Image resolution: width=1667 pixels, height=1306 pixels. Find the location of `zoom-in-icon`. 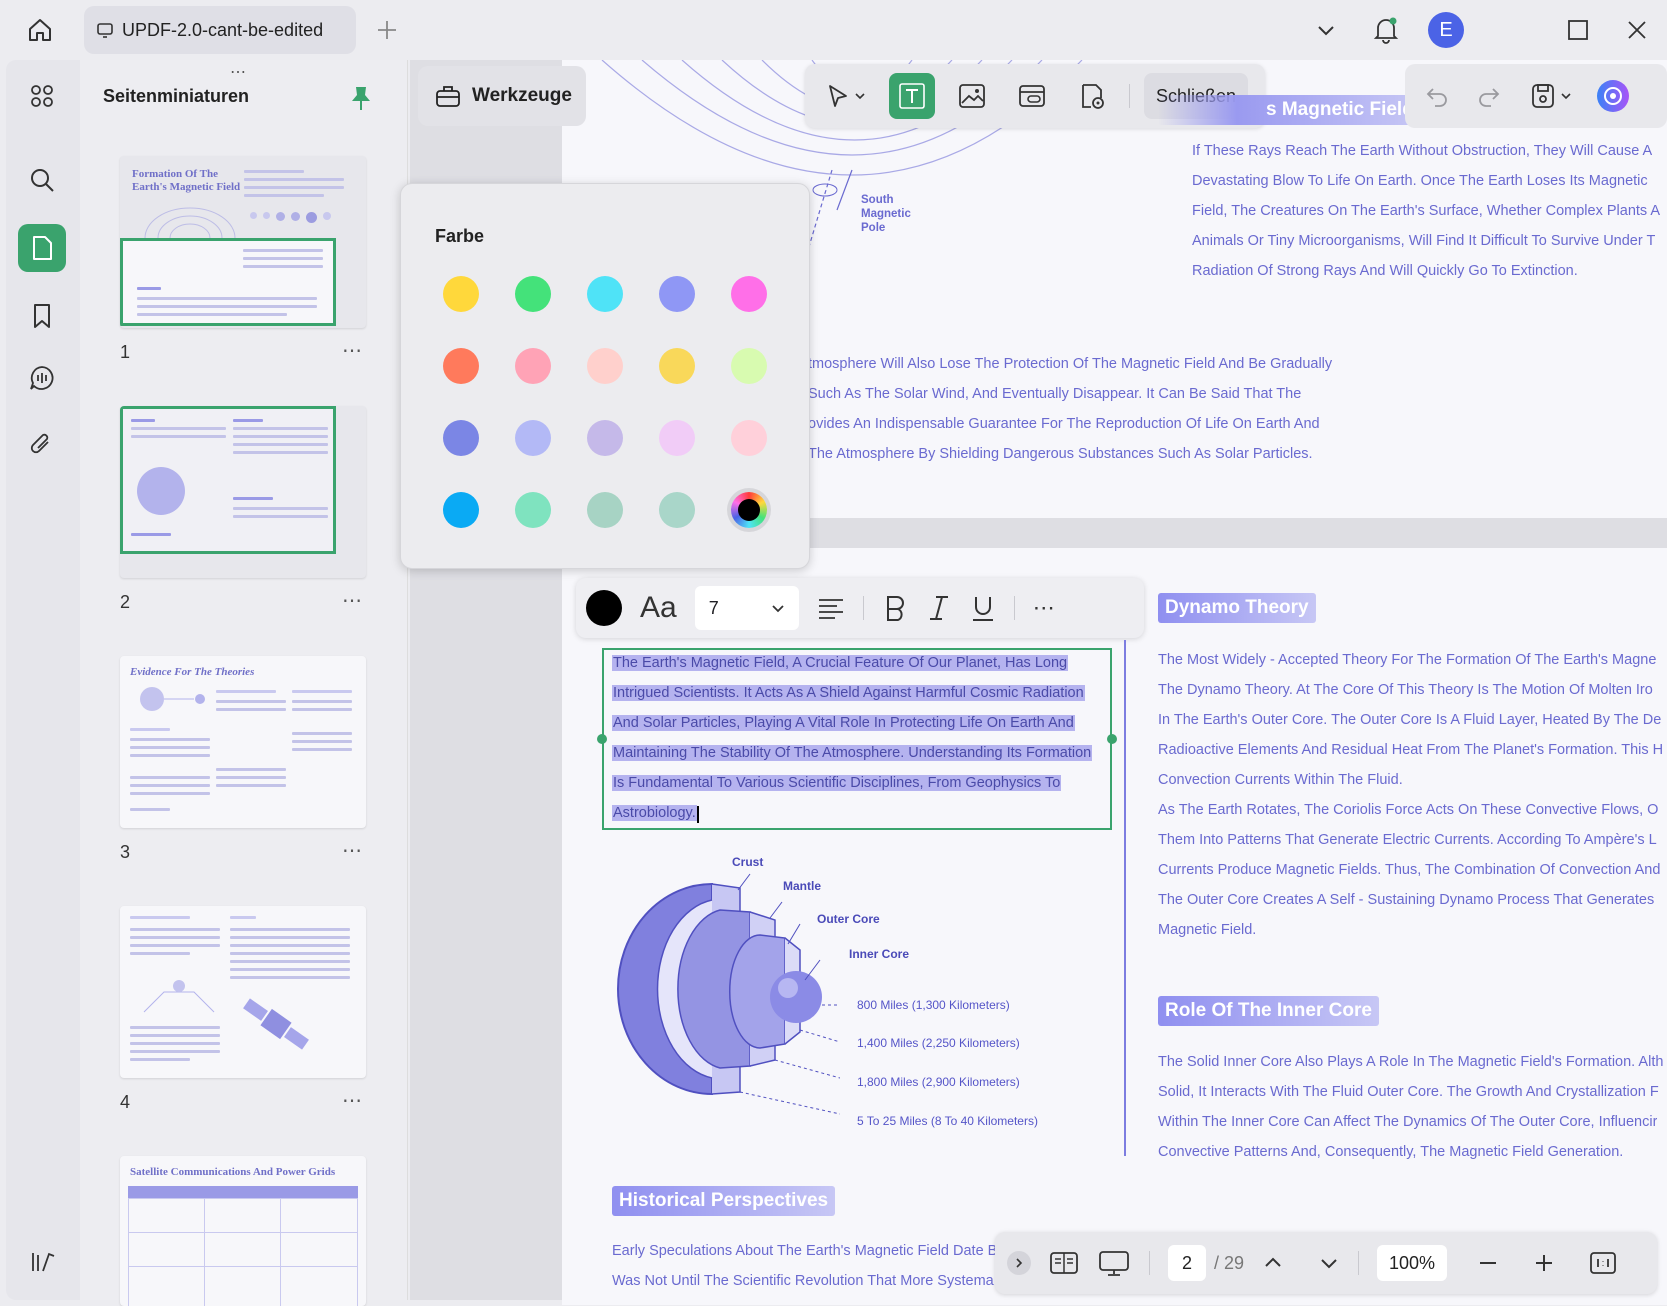

zoom-in-icon is located at coordinates (1544, 1263).